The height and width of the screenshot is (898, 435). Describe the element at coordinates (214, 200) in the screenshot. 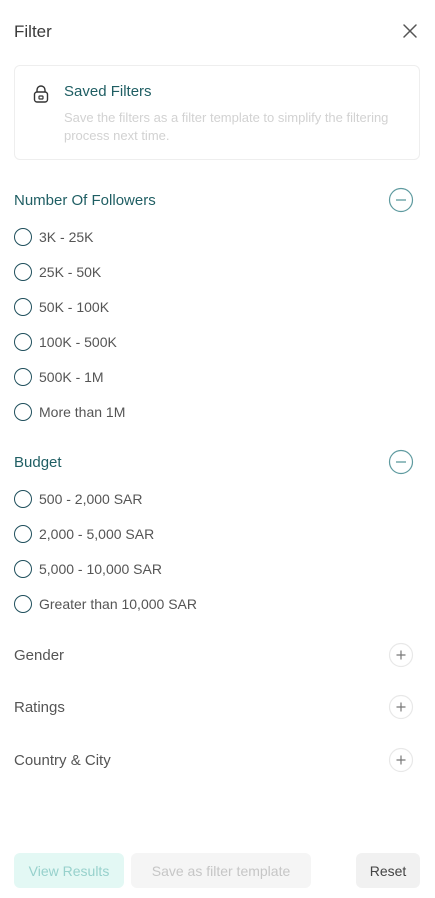

I see `section-followers-header: Number Of Followers` at that location.